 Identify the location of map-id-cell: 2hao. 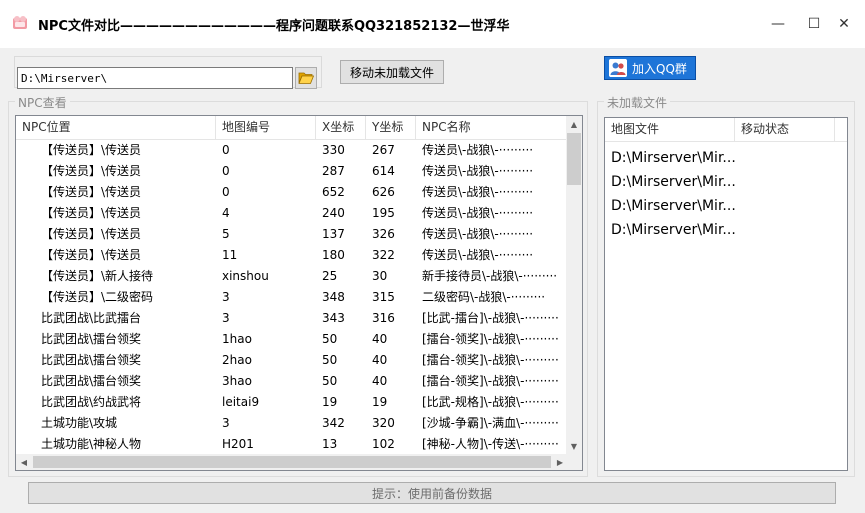
(237, 360).